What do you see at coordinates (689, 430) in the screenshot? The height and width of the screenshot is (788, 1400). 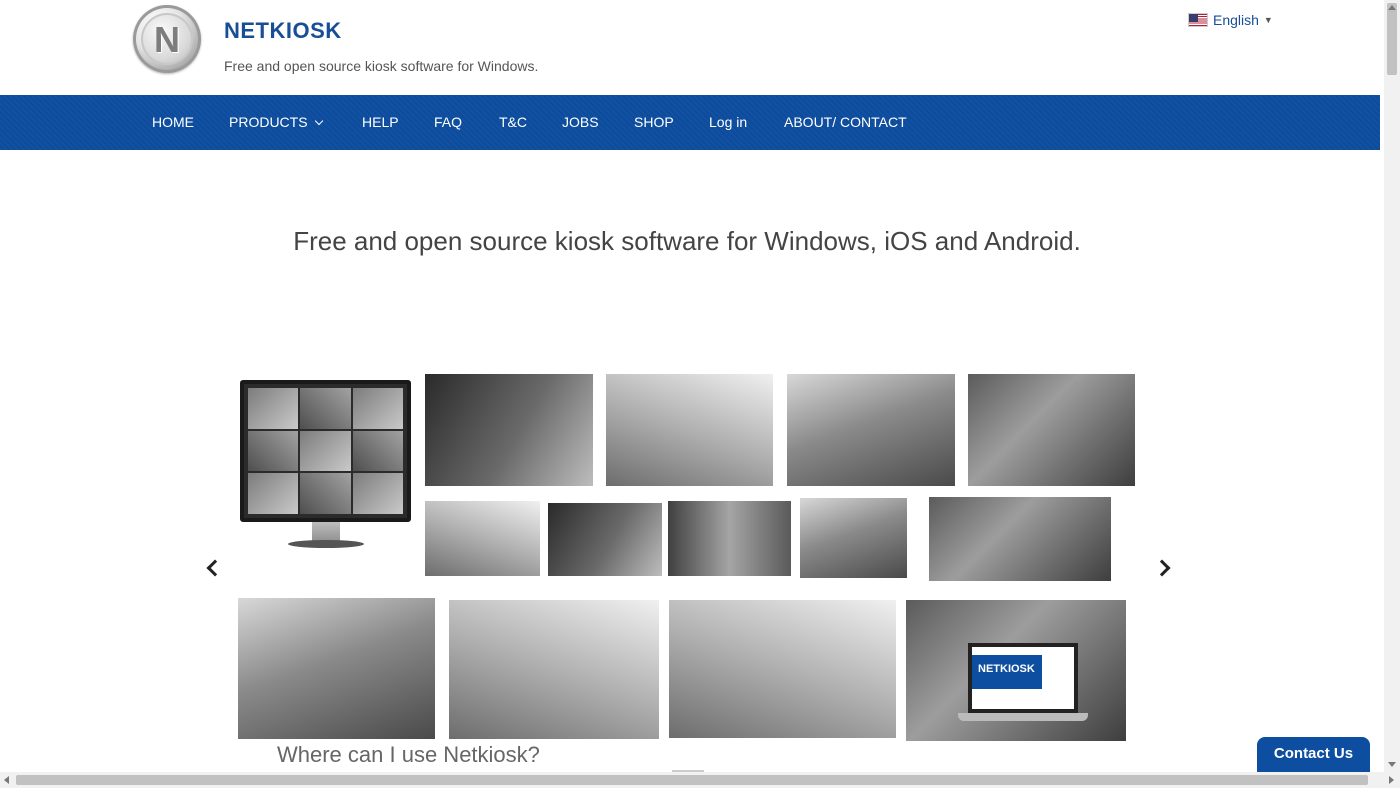 I see `photo-engineer-tablet` at bounding box center [689, 430].